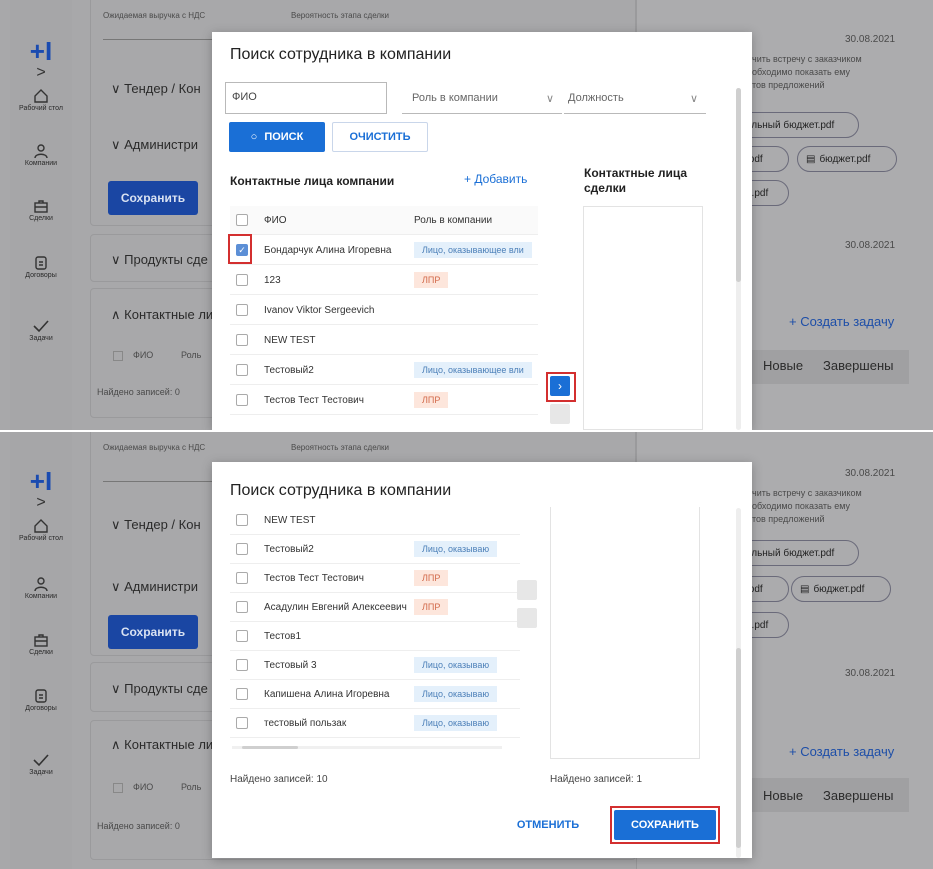  What do you see at coordinates (384, 310) in the screenshot?
I see `table-row: Ivanov Viktor Sergeevich` at bounding box center [384, 310].